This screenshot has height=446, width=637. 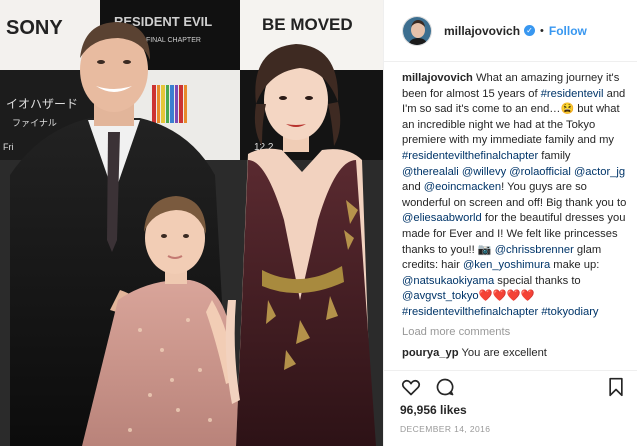 I want to click on avatar, so click(x=417, y=30).